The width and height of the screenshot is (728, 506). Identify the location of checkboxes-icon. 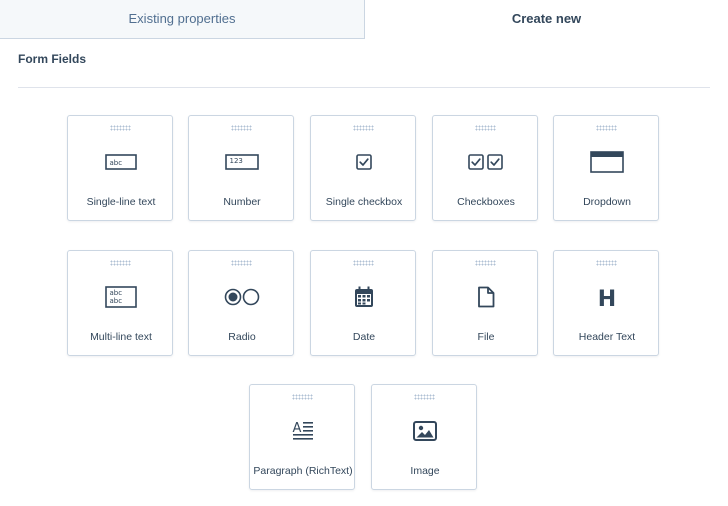
(486, 162).